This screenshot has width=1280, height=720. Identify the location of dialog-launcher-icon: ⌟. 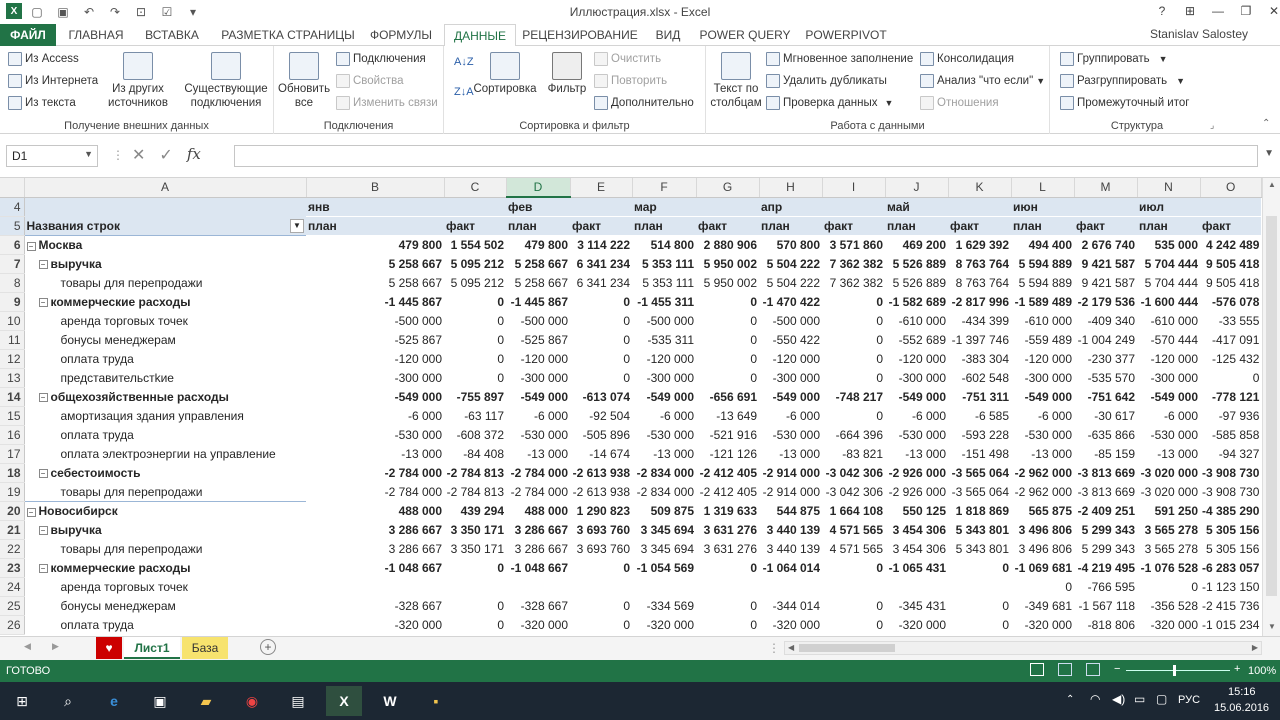
(1212, 125).